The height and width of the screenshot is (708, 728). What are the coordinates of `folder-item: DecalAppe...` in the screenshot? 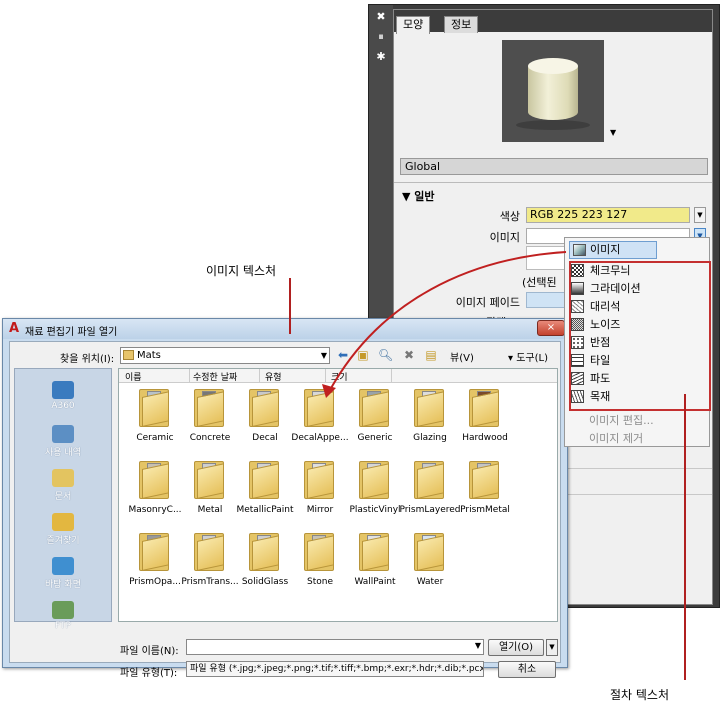 It's located at (320, 422).